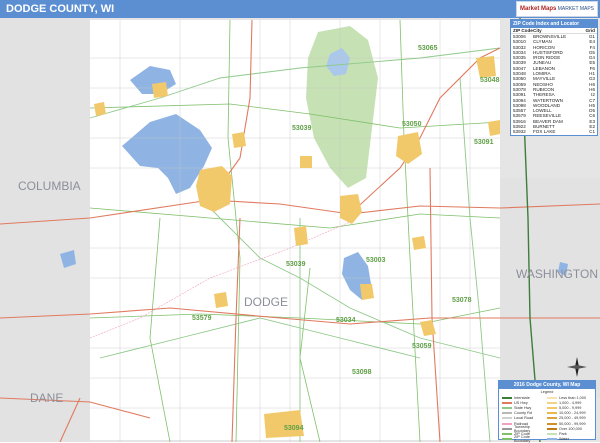 This screenshot has width=600, height=443. Describe the element at coordinates (346, 320) in the screenshot. I see `zip-label: 53034` at that location.